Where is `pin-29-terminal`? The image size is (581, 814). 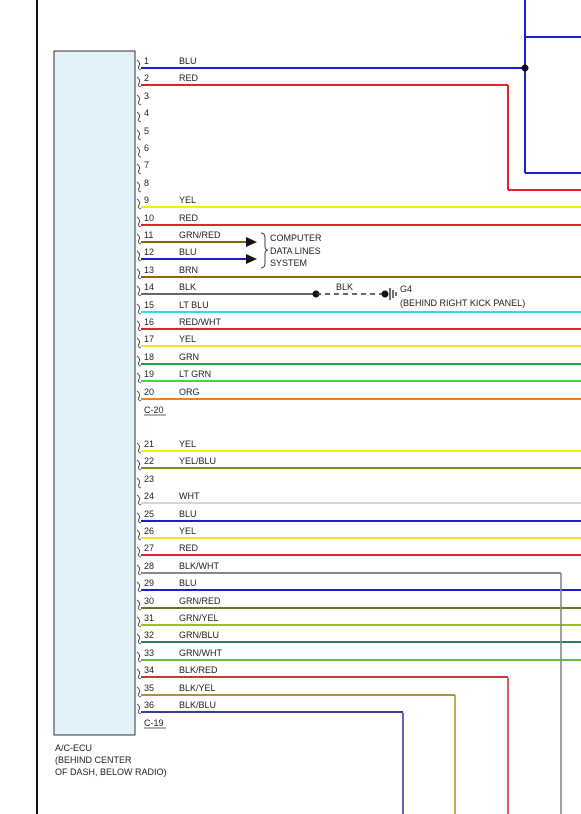 pin-29-terminal is located at coordinates (139, 587).